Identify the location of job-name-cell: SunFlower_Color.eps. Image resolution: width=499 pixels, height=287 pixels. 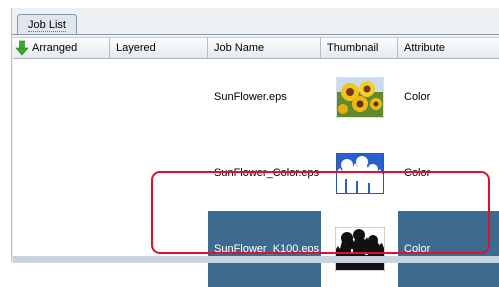
(264, 173).